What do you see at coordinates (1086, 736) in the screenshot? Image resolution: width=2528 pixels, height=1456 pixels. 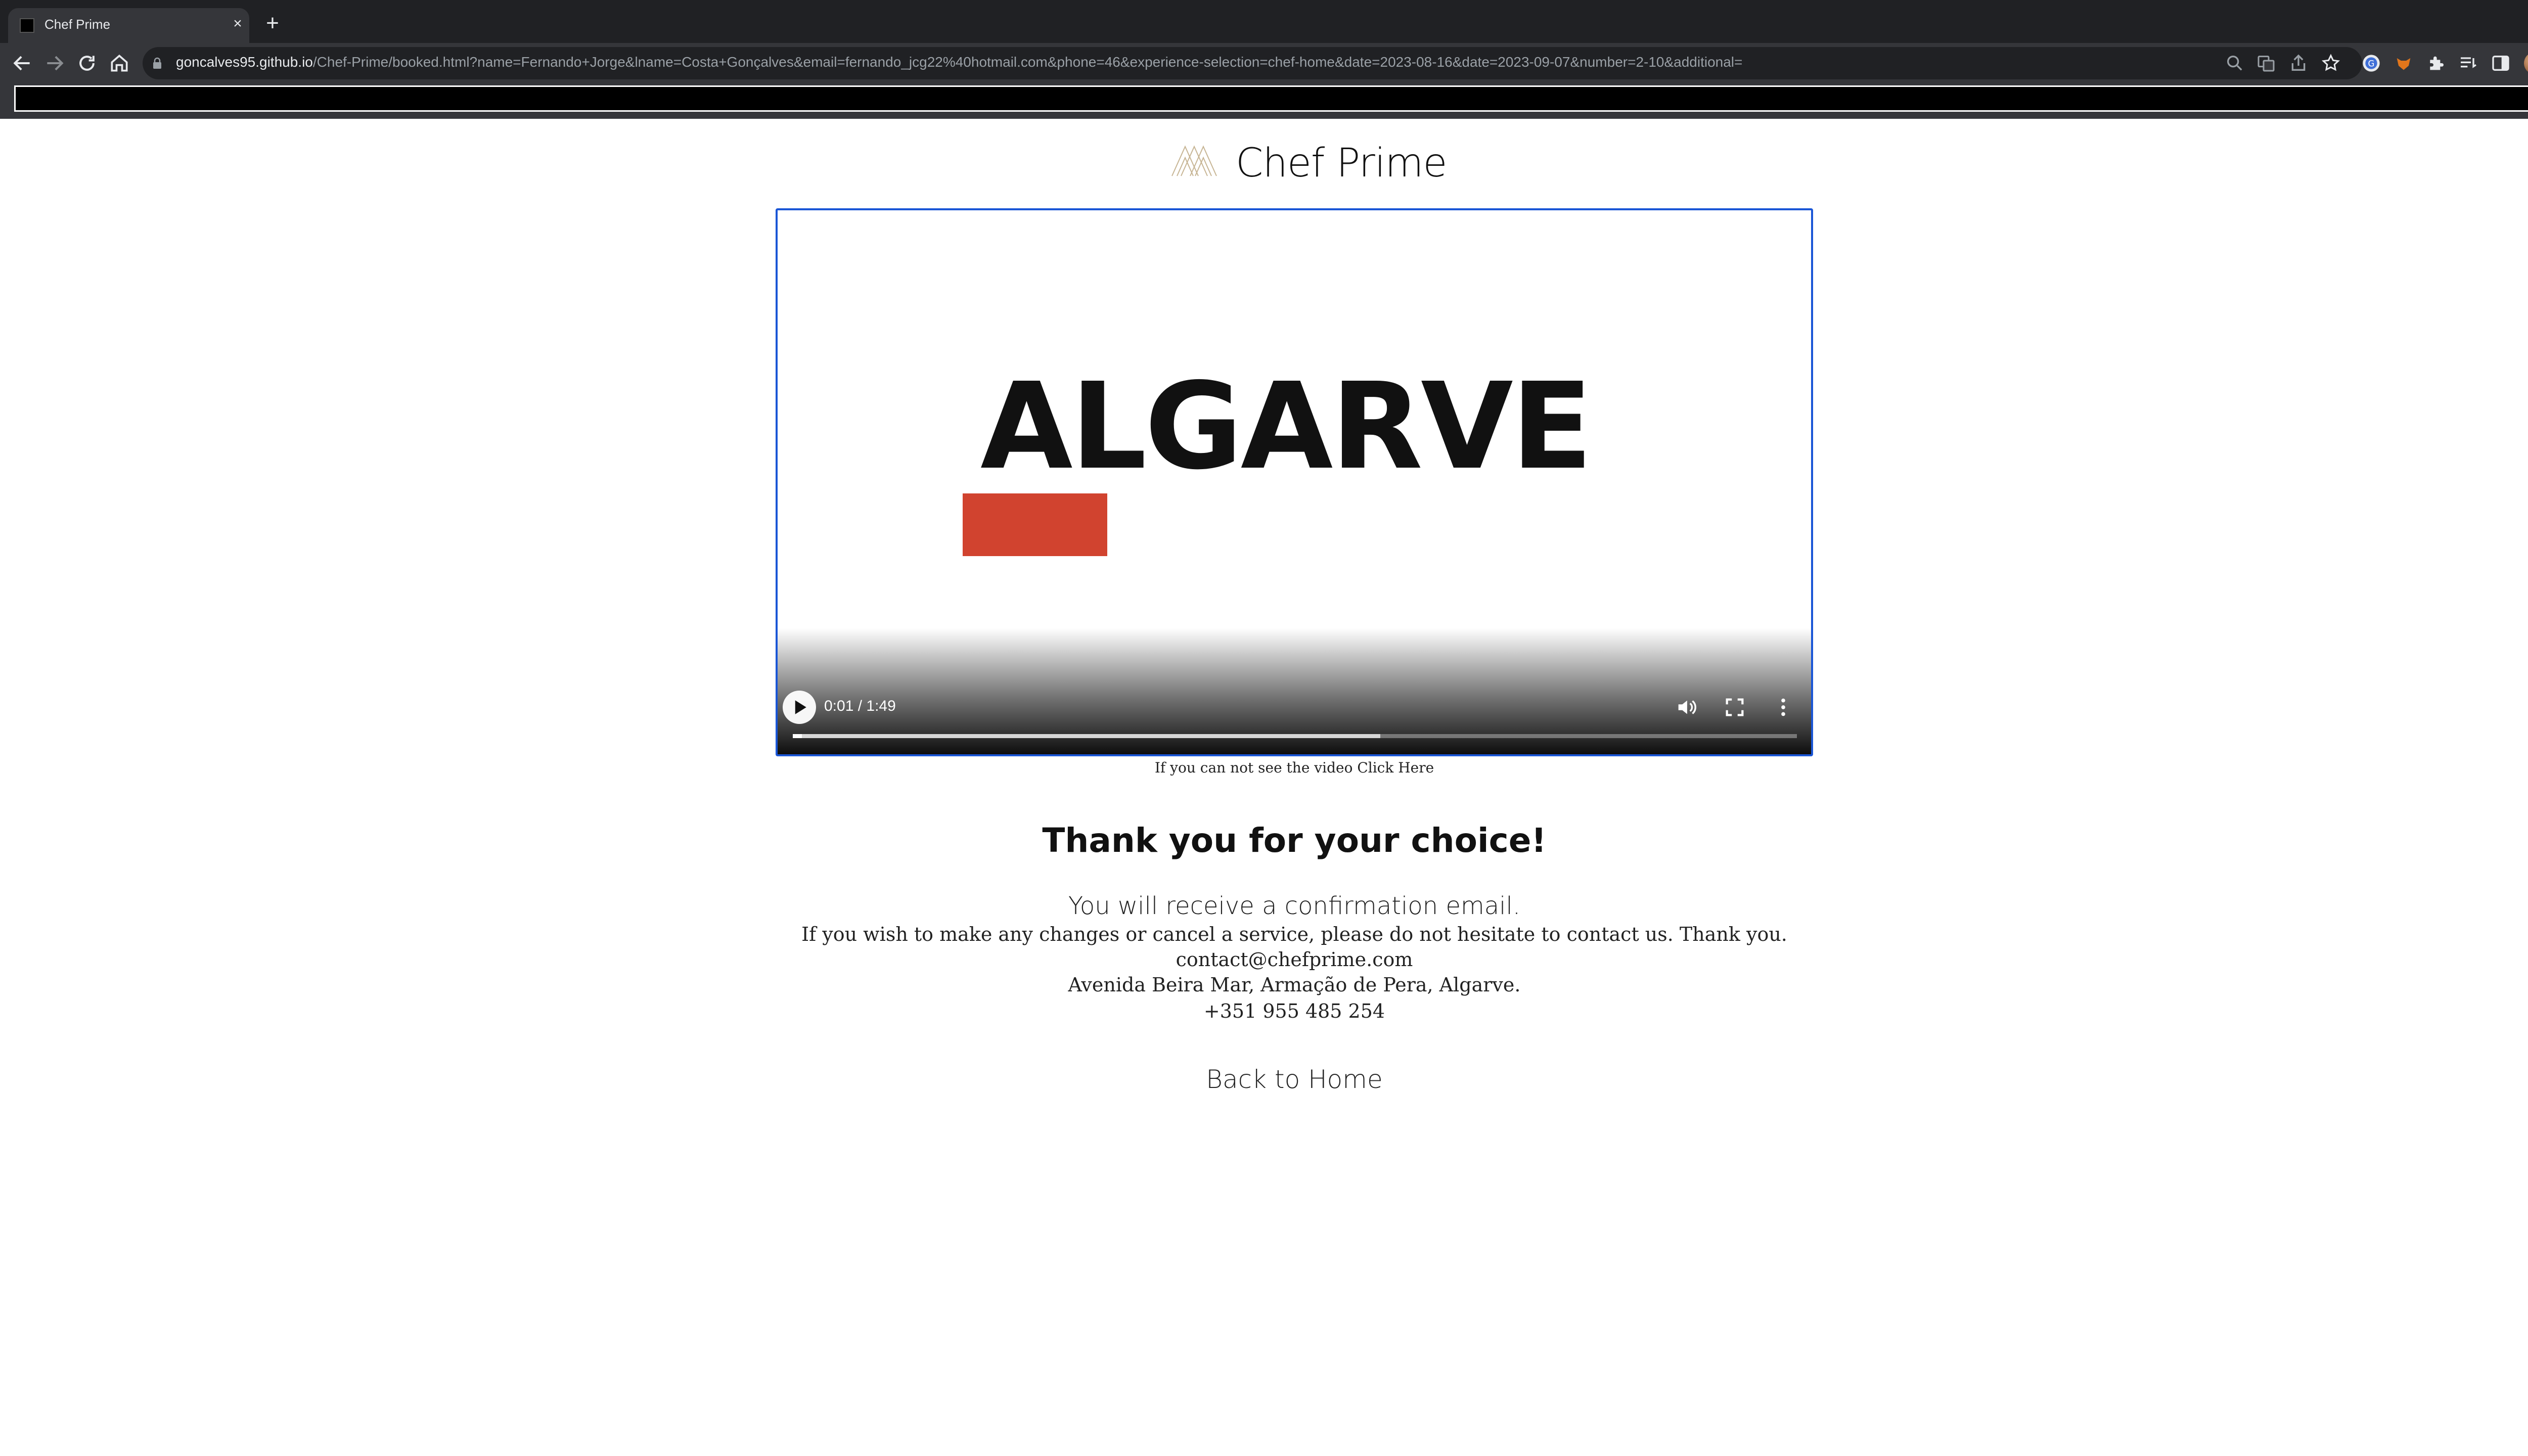 I see `seek-buffered` at bounding box center [1086, 736].